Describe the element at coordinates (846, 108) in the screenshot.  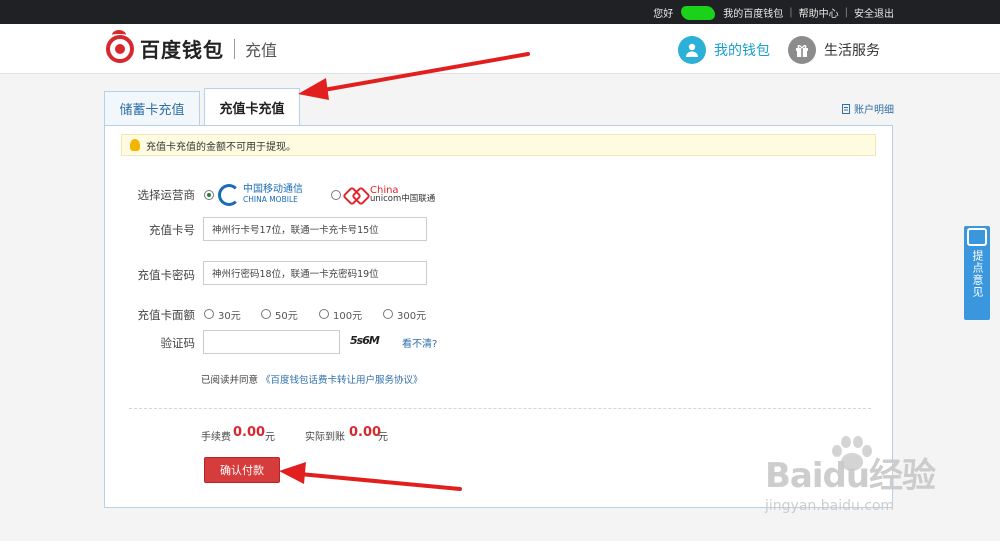
I see `document-icon` at that location.